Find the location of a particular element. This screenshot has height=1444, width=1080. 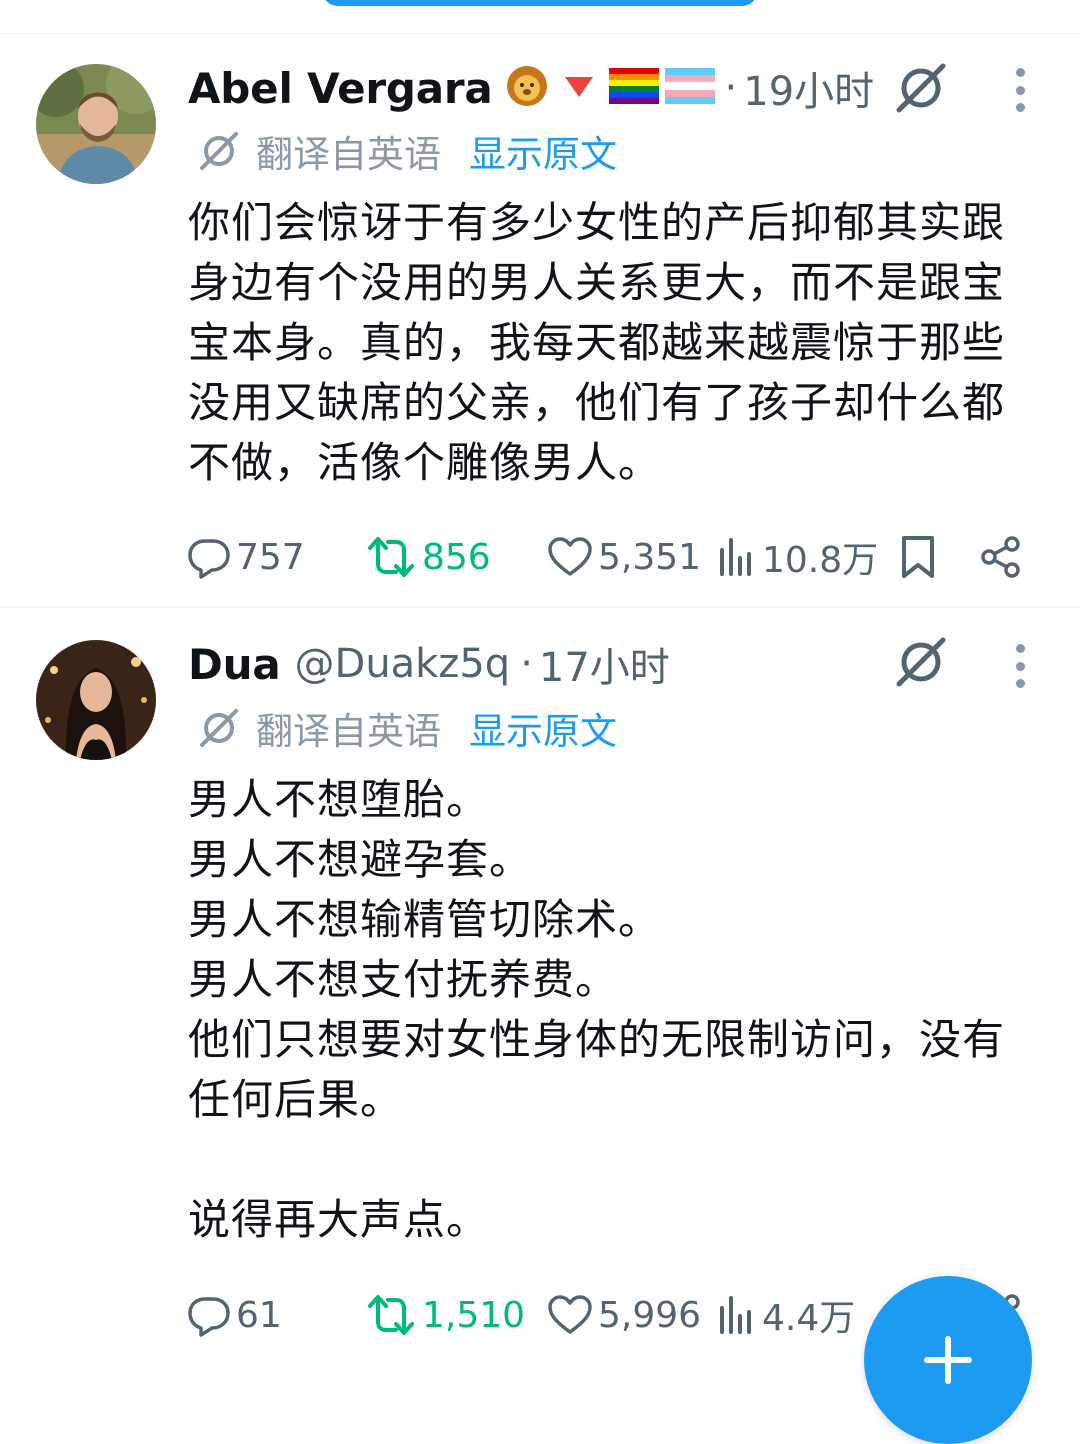

compose-button is located at coordinates (948, 1360).